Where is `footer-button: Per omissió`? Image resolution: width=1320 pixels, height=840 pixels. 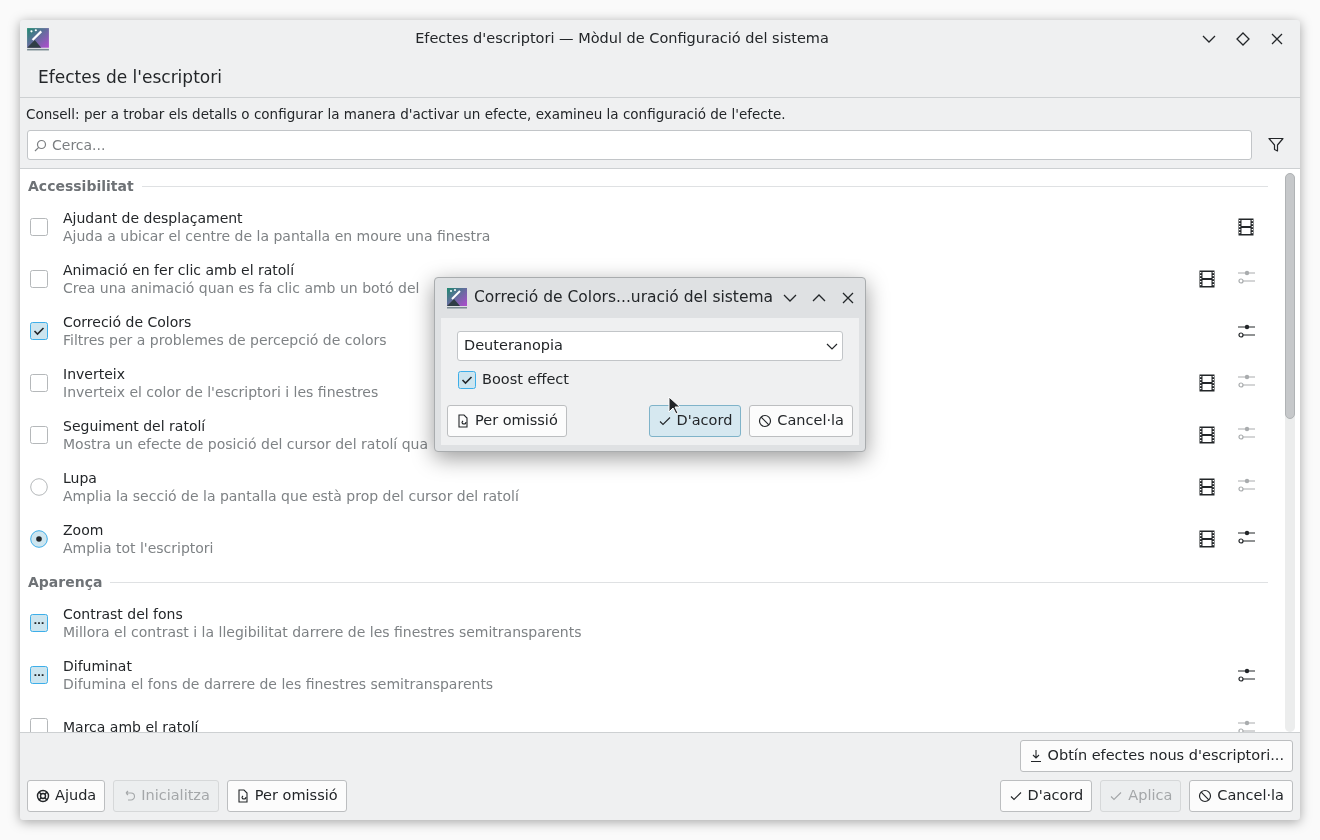 footer-button: Per omissió is located at coordinates (286, 796).